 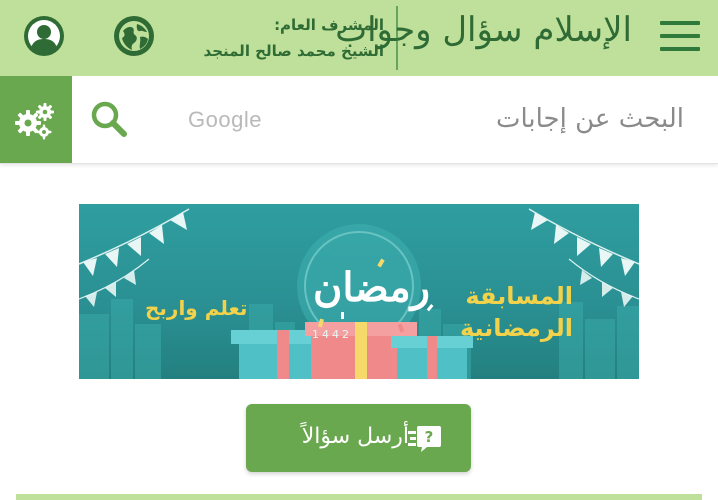 I want to click on user-icon, so click(x=44, y=36).